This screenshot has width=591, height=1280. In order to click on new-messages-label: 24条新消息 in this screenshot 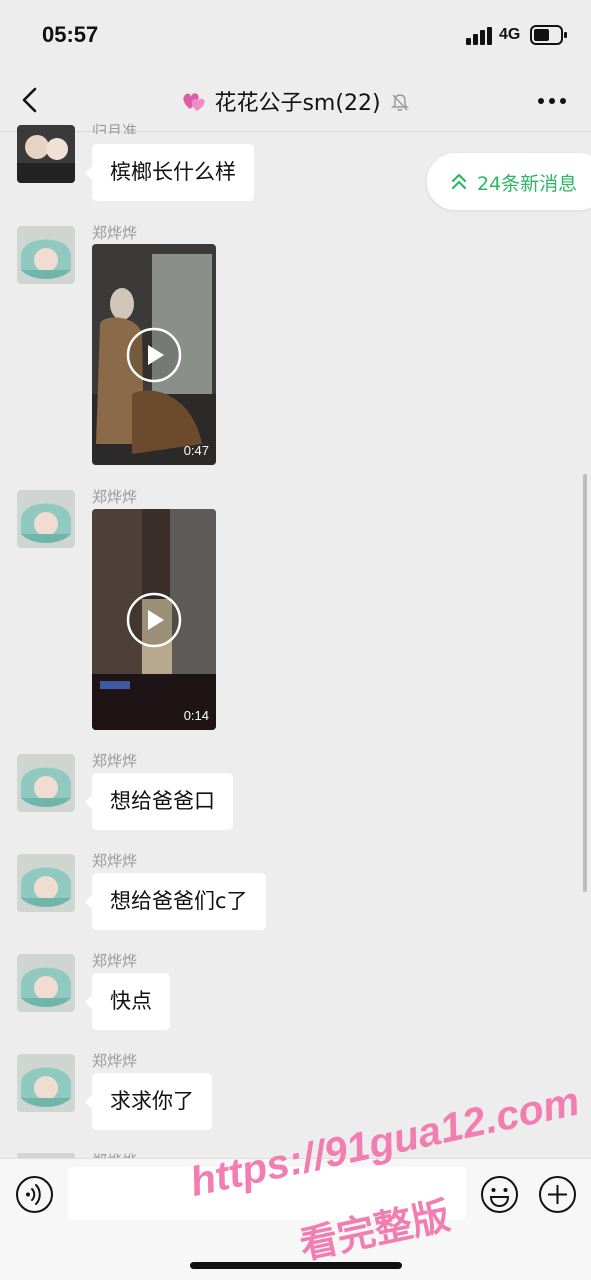, I will do `click(527, 184)`.